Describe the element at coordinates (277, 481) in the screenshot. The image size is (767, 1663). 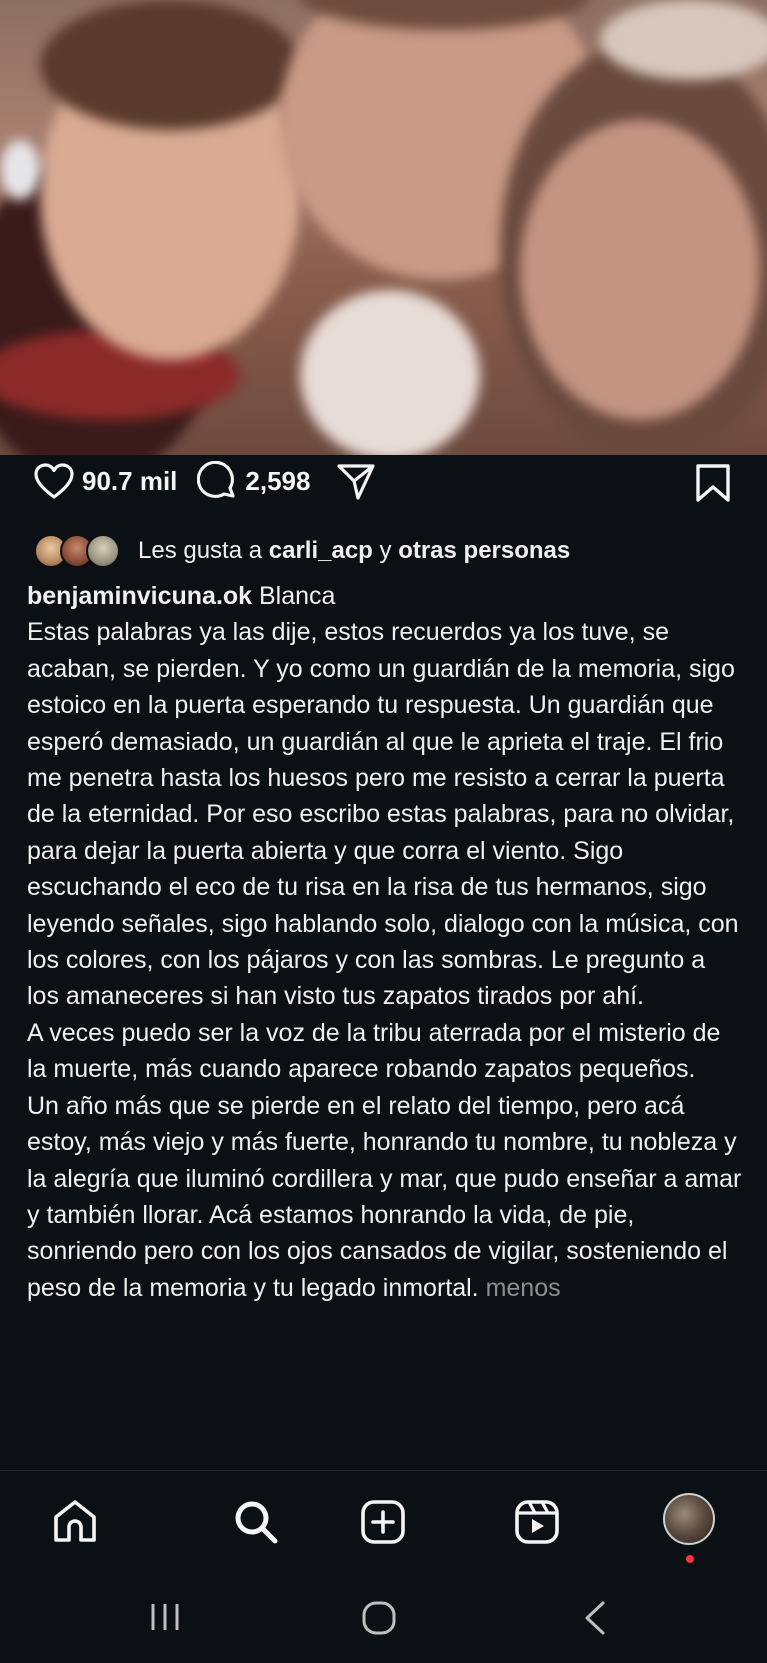
I see `comments-count: 2,598` at that location.